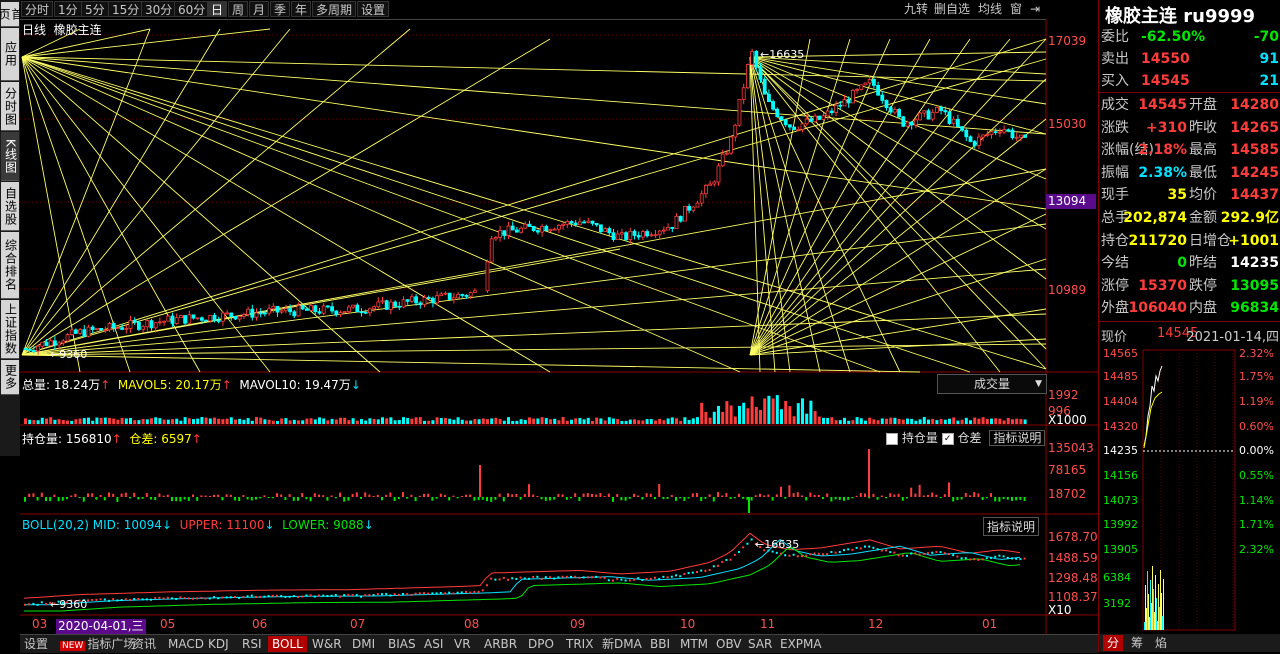 The width and height of the screenshot is (1280, 654). I want to click on boll-help-button: 指标说明, so click(1011, 526).